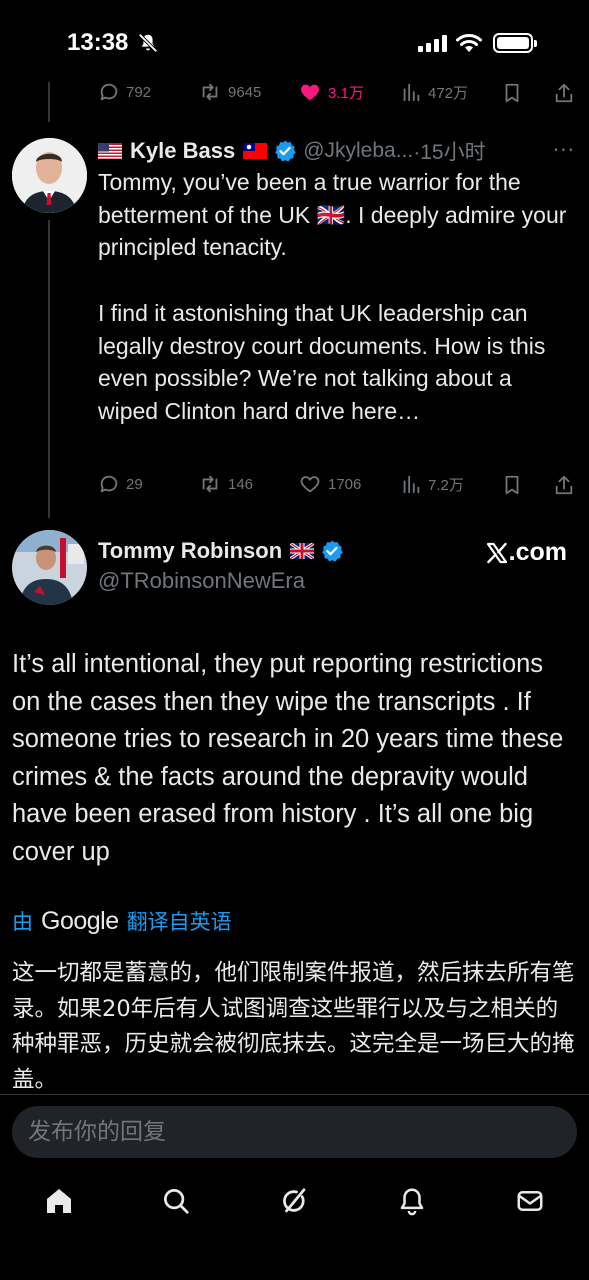 Image resolution: width=589 pixels, height=1280 pixels. What do you see at coordinates (179, 922) in the screenshot?
I see `translate-suffix: 翻译自英语` at bounding box center [179, 922].